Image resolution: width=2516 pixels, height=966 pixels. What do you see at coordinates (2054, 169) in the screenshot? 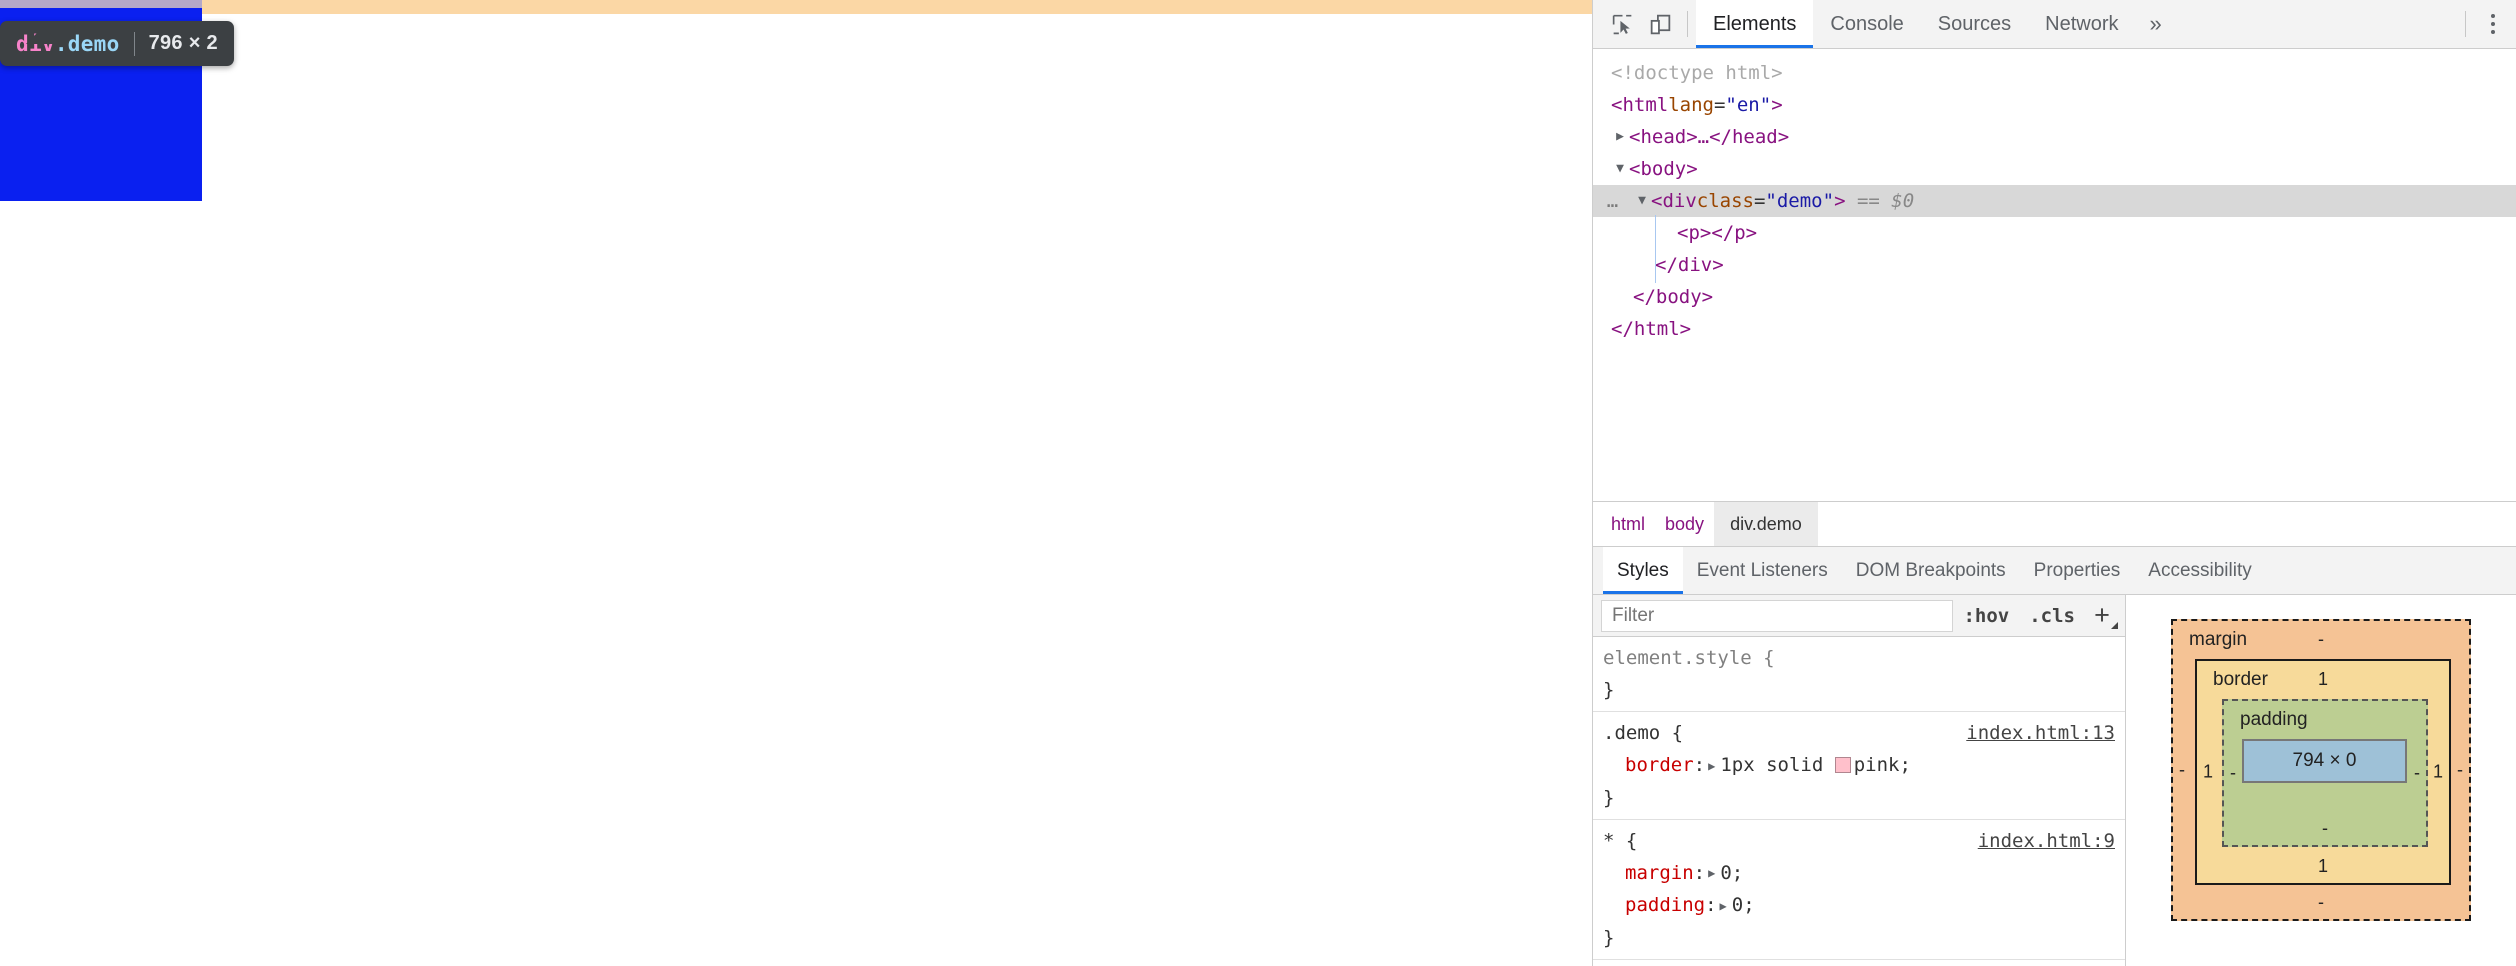
I see `dom-row-body: ▼ <body>` at bounding box center [2054, 169].